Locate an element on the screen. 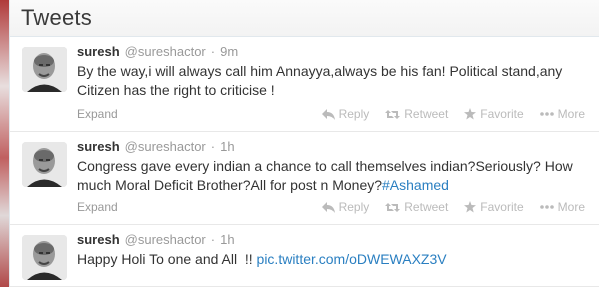 The image size is (599, 287). background-strip is located at coordinates (4, 143).